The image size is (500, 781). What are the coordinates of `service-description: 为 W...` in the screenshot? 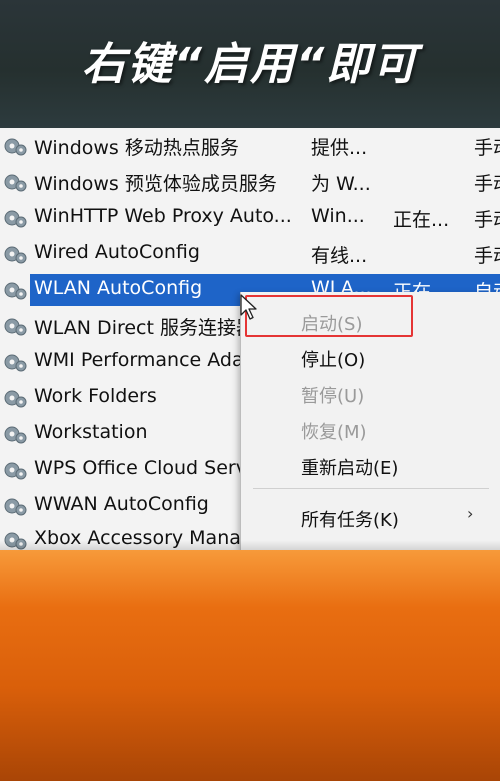 It's located at (341, 184).